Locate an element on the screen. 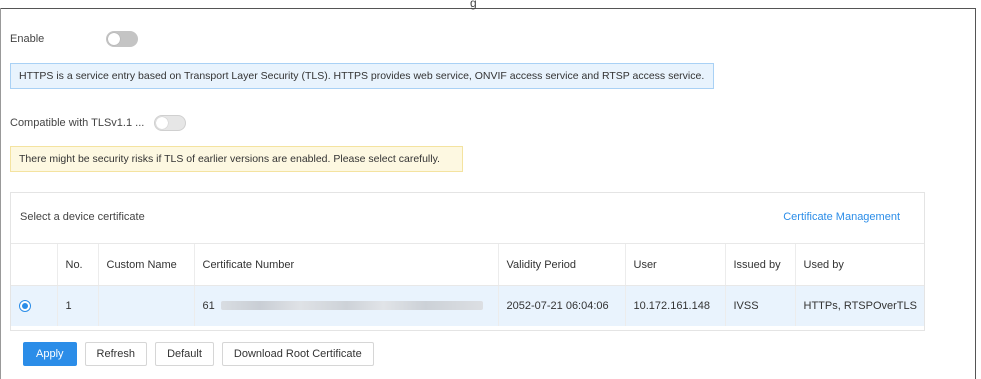 The width and height of the screenshot is (981, 379). default-button: Default is located at coordinates (184, 354).